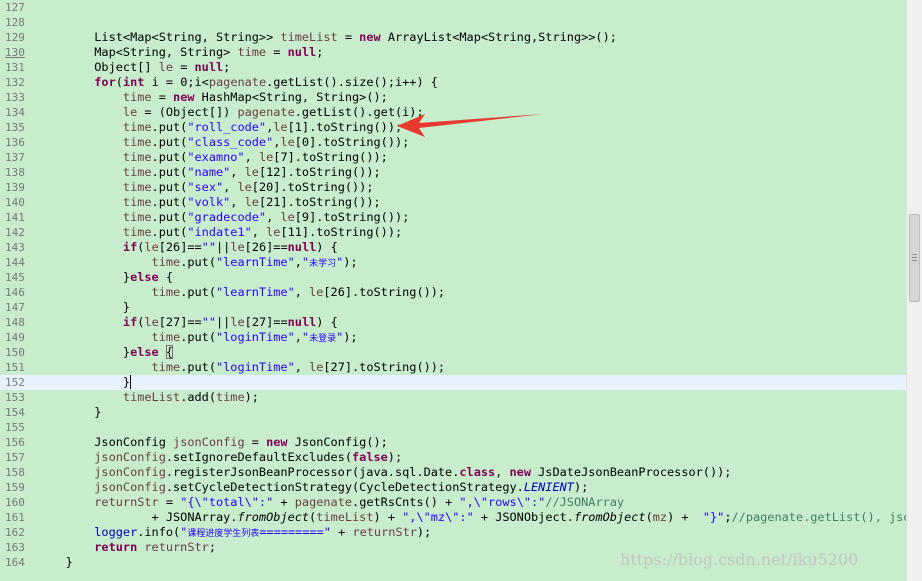  What do you see at coordinates (197, 337) in the screenshot?
I see `code-text: time.put("loginTime","未登录");` at bounding box center [197, 337].